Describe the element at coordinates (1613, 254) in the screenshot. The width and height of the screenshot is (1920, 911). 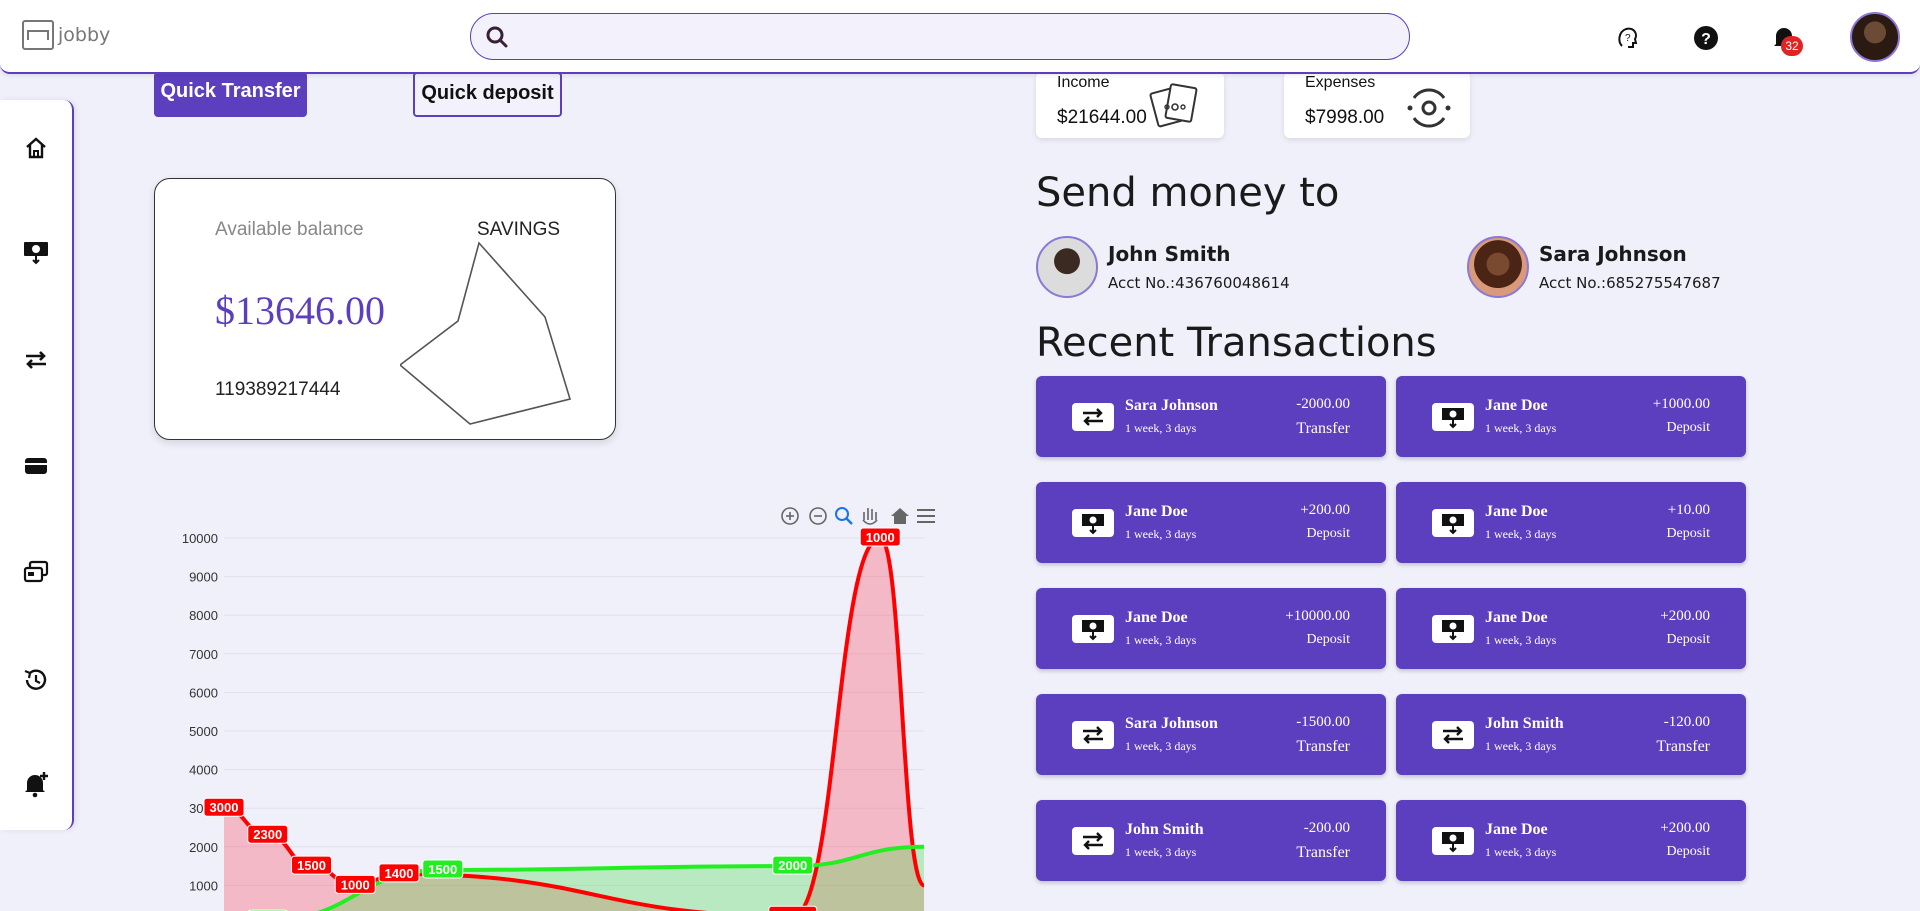
I see `contact-name: Sara Johnson` at that location.